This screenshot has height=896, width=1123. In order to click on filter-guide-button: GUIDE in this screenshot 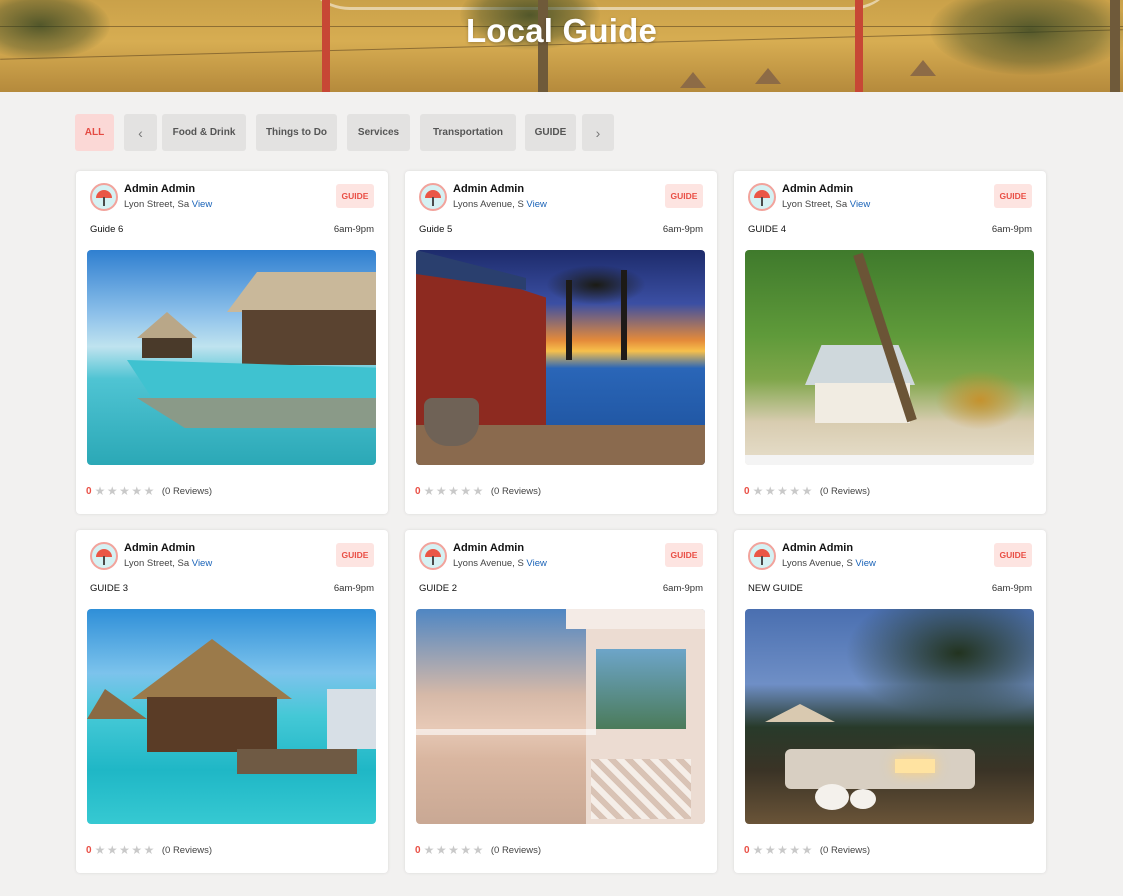, I will do `click(550, 132)`.